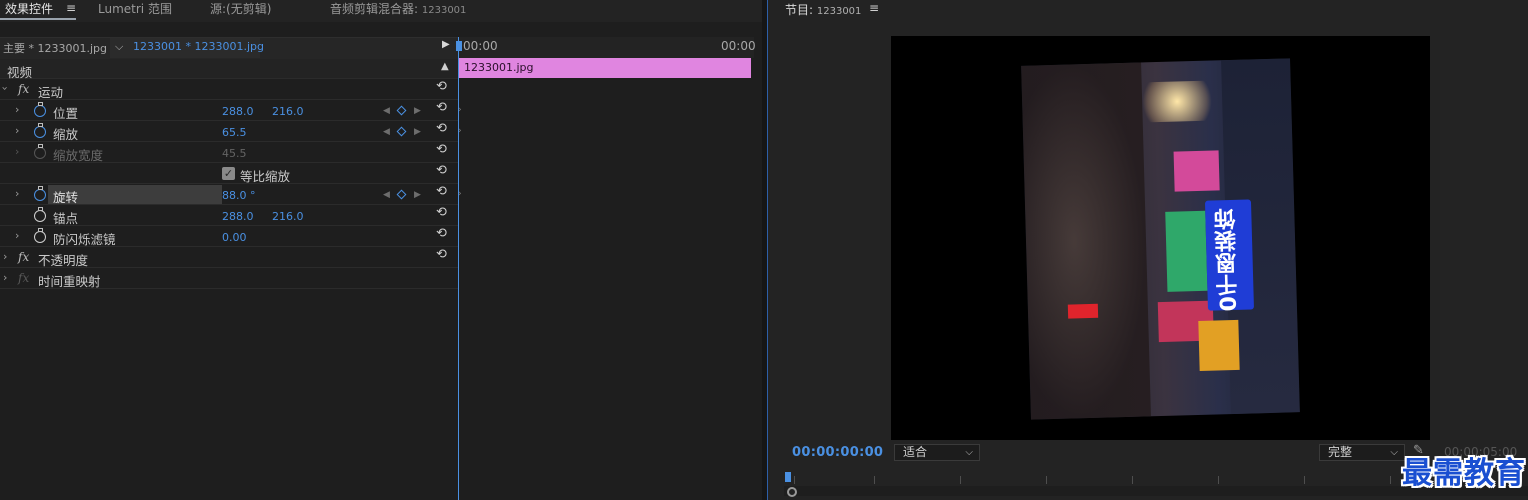 Image resolution: width=1528 pixels, height=500 pixels. Describe the element at coordinates (444, 10) in the screenshot. I see `tab-audio-clip-mixer-sub: 1233001` at that location.